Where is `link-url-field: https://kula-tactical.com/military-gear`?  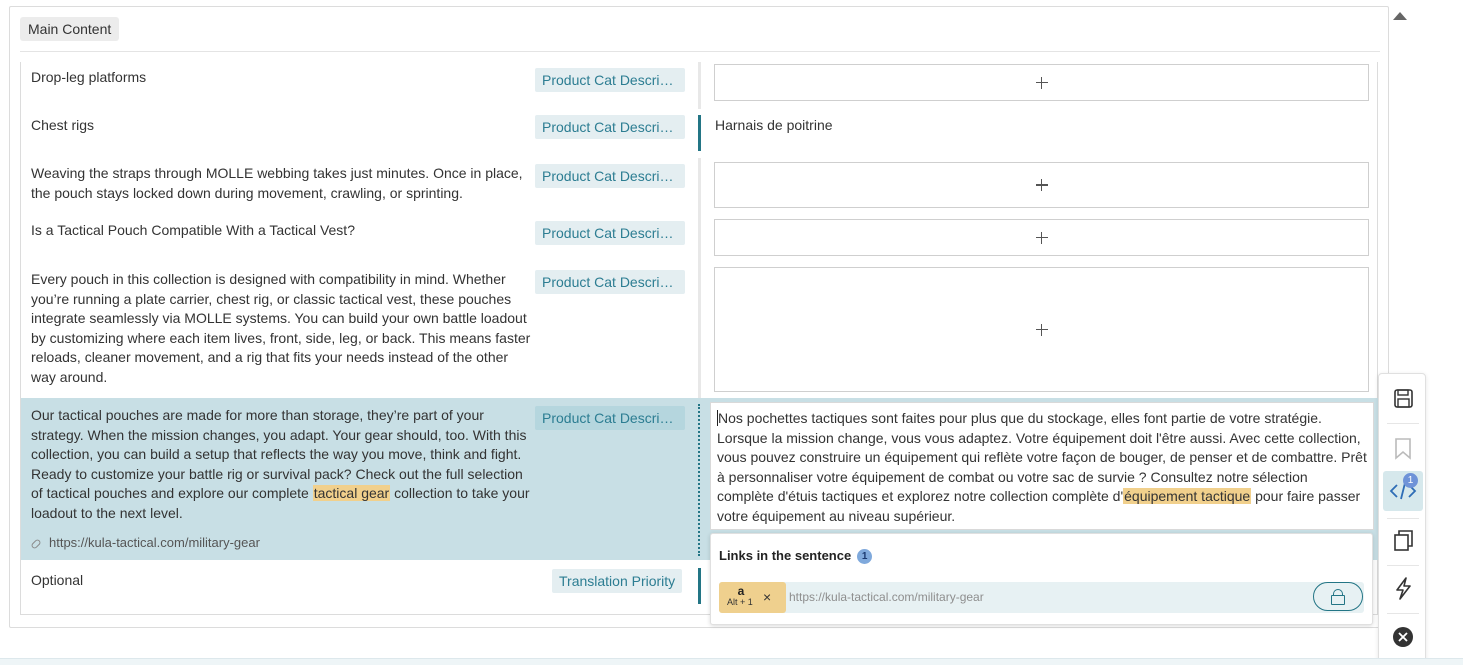 link-url-field: https://kula-tactical.com/military-gear is located at coordinates (886, 597).